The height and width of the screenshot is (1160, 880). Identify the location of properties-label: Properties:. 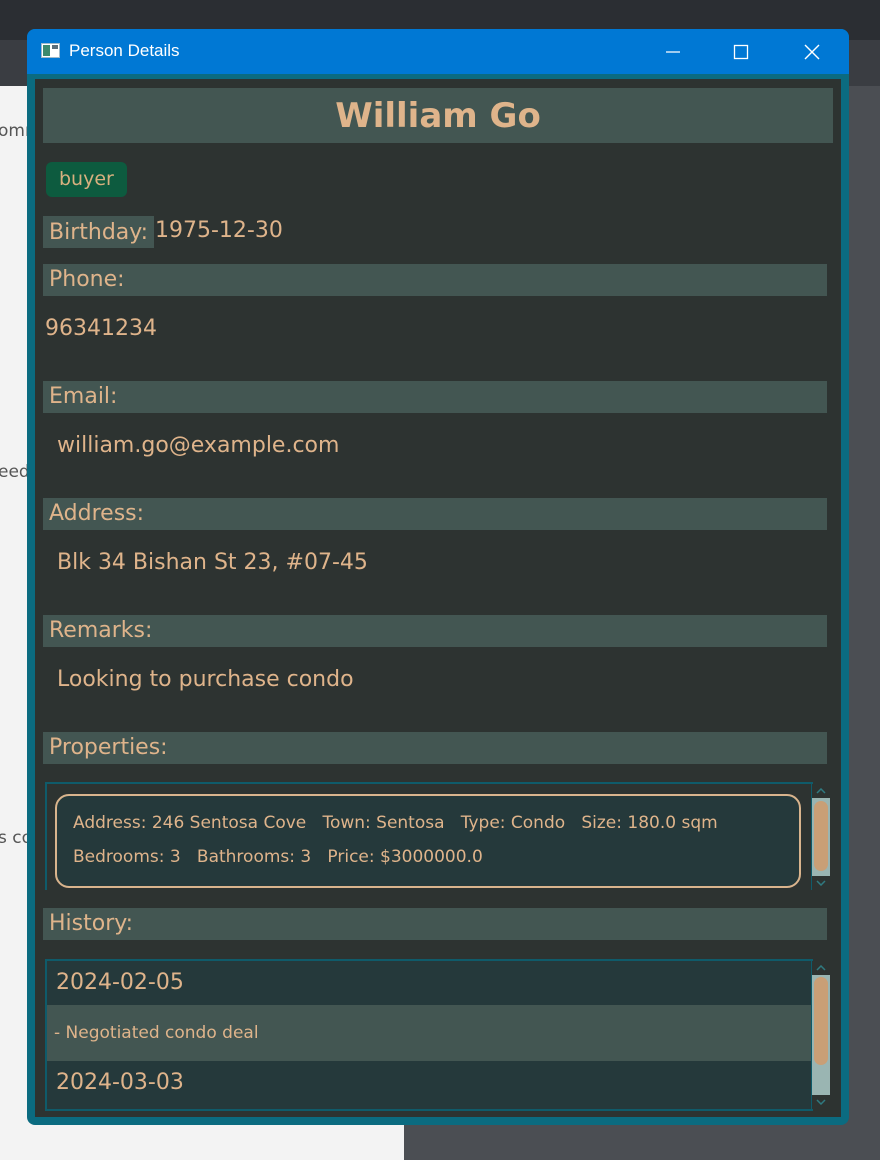
(435, 748).